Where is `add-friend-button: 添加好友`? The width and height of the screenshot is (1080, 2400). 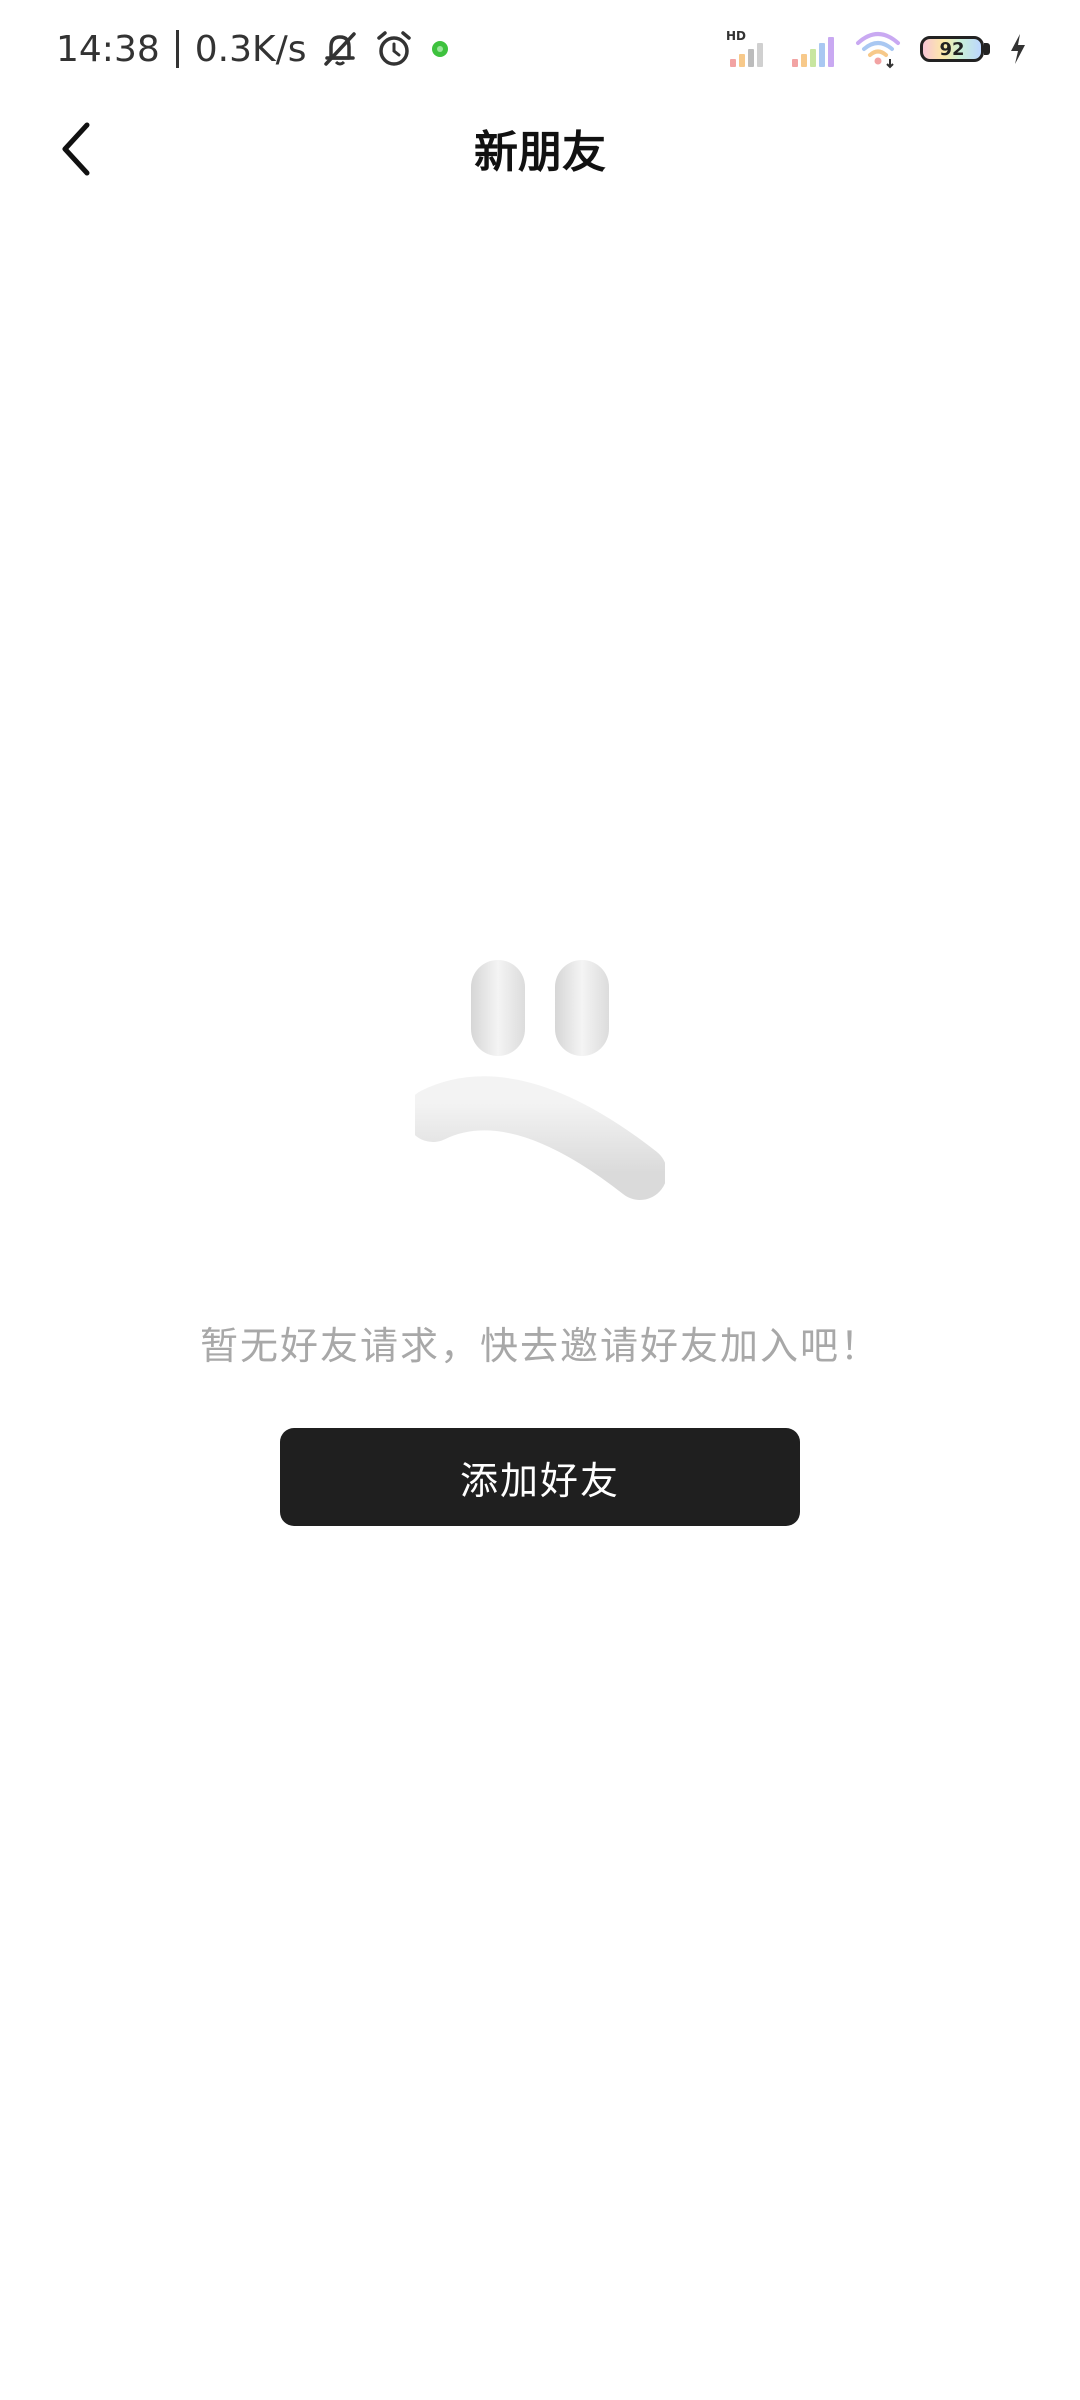 add-friend-button: 添加好友 is located at coordinates (540, 1477).